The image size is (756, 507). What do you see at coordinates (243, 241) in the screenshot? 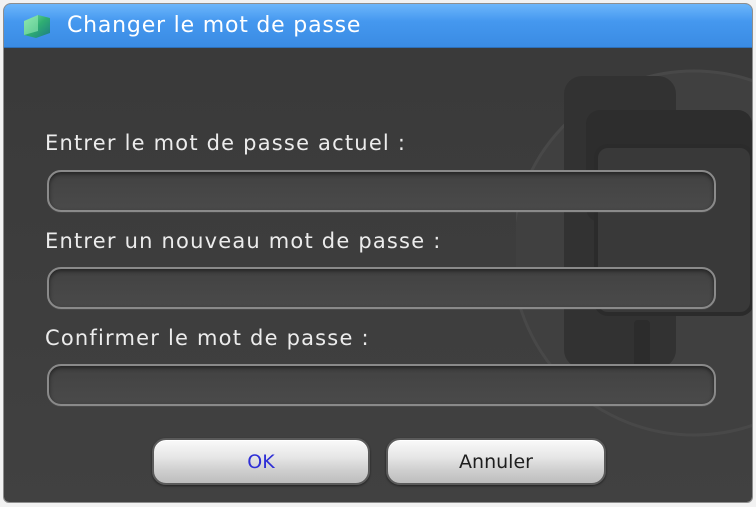
I see `new-password-label: Entrer un nouveau mot de passe :` at bounding box center [243, 241].